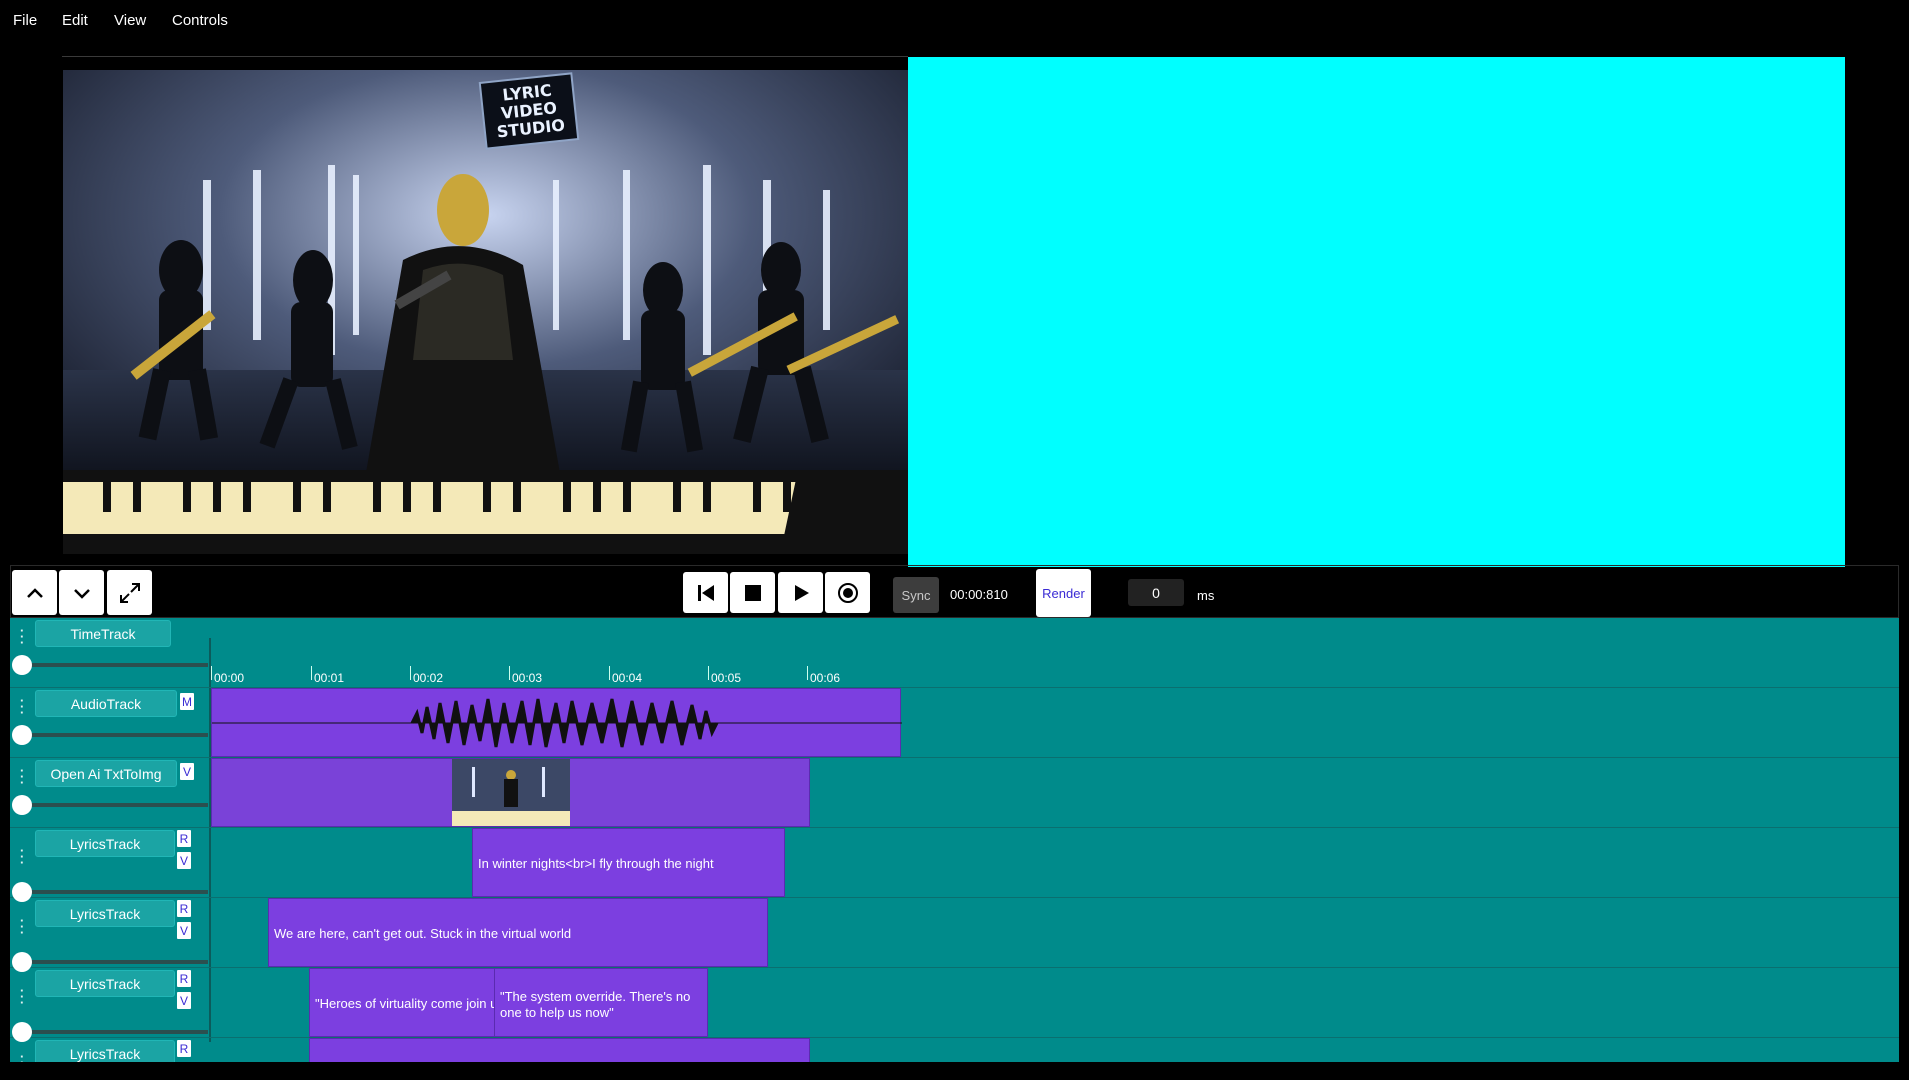 Image resolution: width=1909 pixels, height=1080 pixels. I want to click on ruler-label-2: 00:02, so click(428, 678).